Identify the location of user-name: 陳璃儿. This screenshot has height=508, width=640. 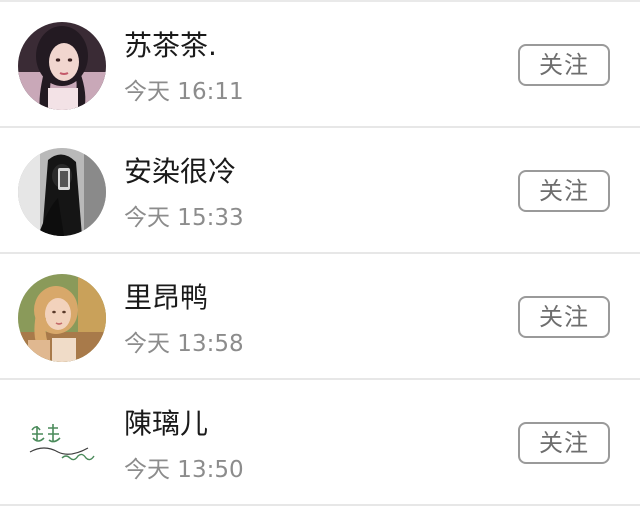
(166, 423).